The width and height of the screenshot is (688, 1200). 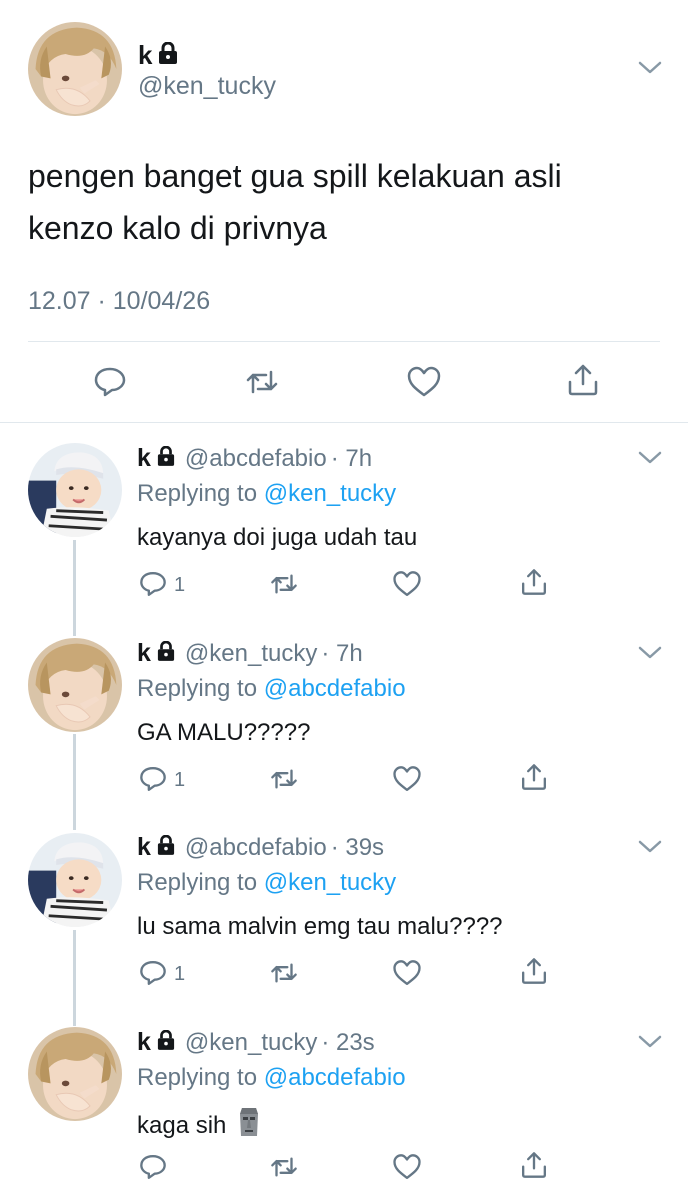 I want to click on author-avatar, so click(x=75, y=69).